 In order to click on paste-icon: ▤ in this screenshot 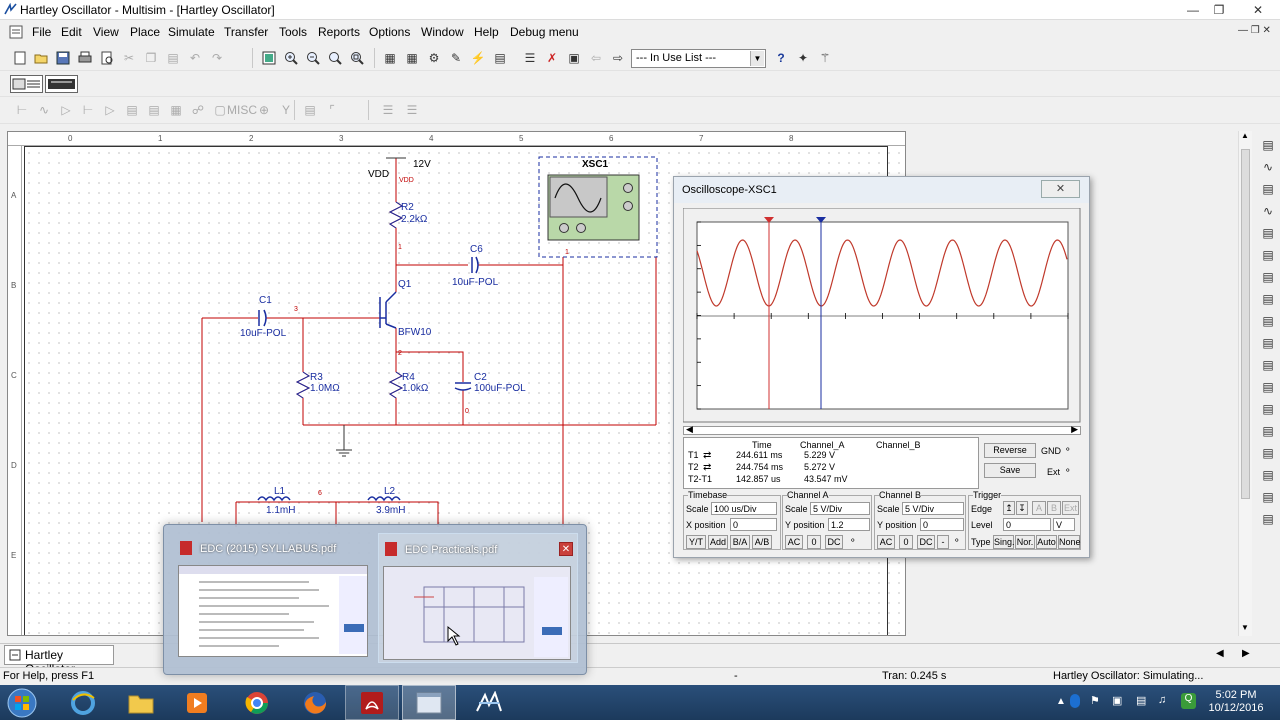, I will do `click(173, 58)`.